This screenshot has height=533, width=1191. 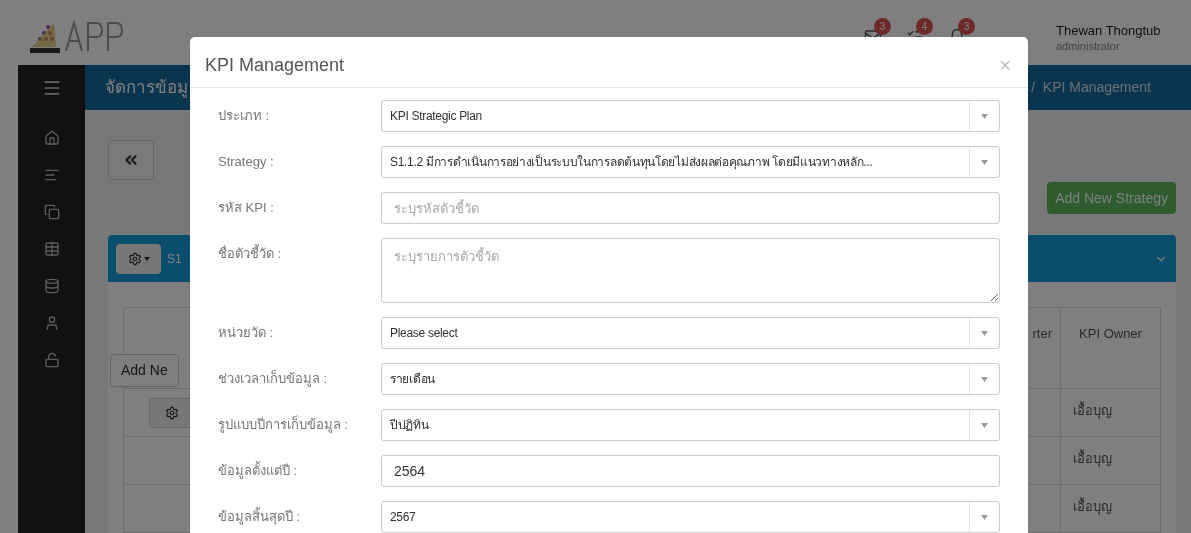 What do you see at coordinates (273, 378) in the screenshot?
I see `field-label: ช่วงเวลาเก็บข้อมูล :` at bounding box center [273, 378].